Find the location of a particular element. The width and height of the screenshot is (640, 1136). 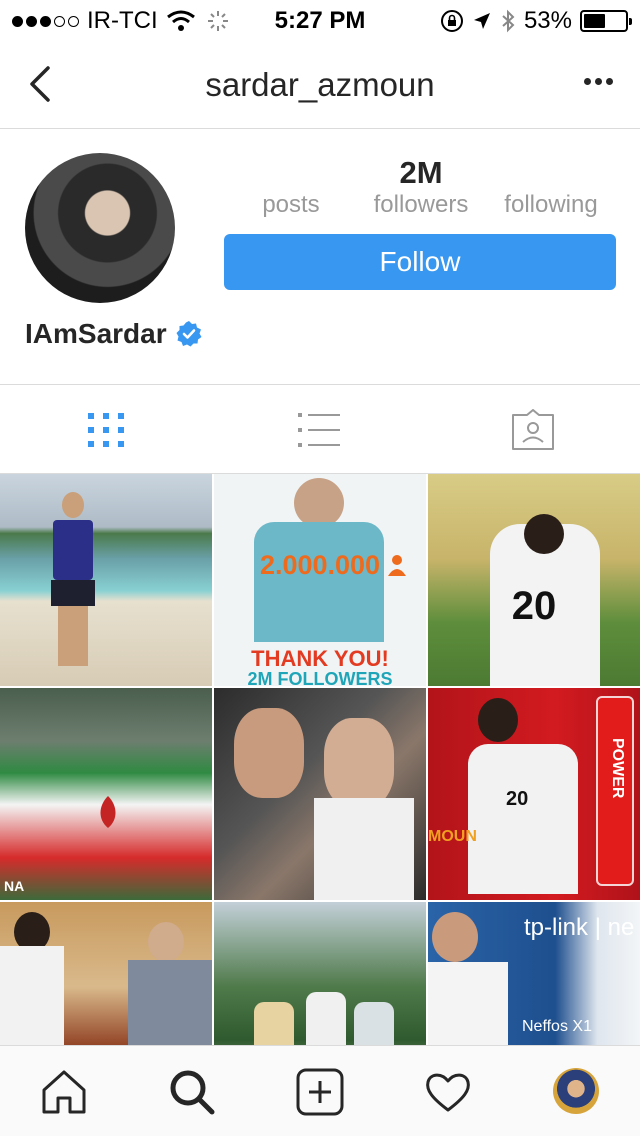

battery-icon is located at coordinates (606, 21).